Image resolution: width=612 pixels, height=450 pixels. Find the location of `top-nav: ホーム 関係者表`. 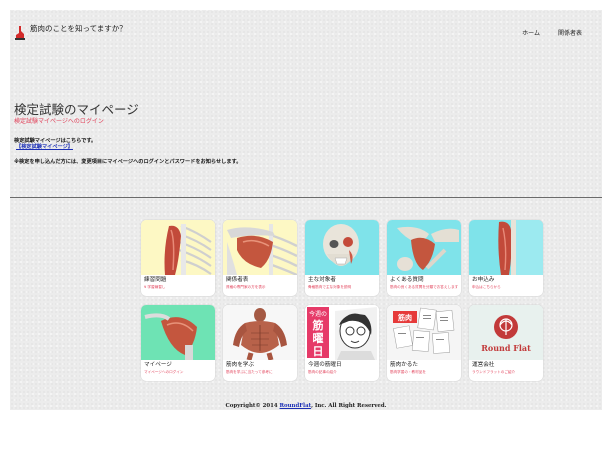

top-nav: ホーム 関係者表 is located at coordinates (552, 32).